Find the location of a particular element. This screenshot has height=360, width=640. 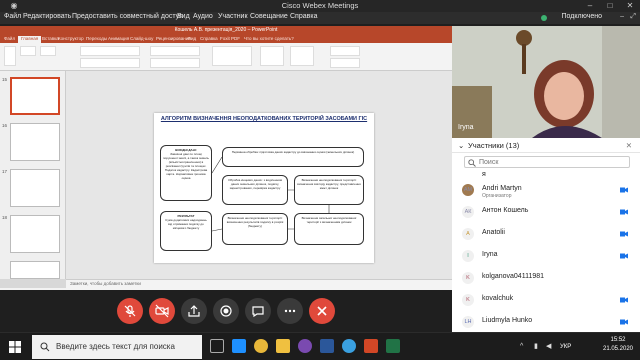

chat-button is located at coordinates (258, 311).